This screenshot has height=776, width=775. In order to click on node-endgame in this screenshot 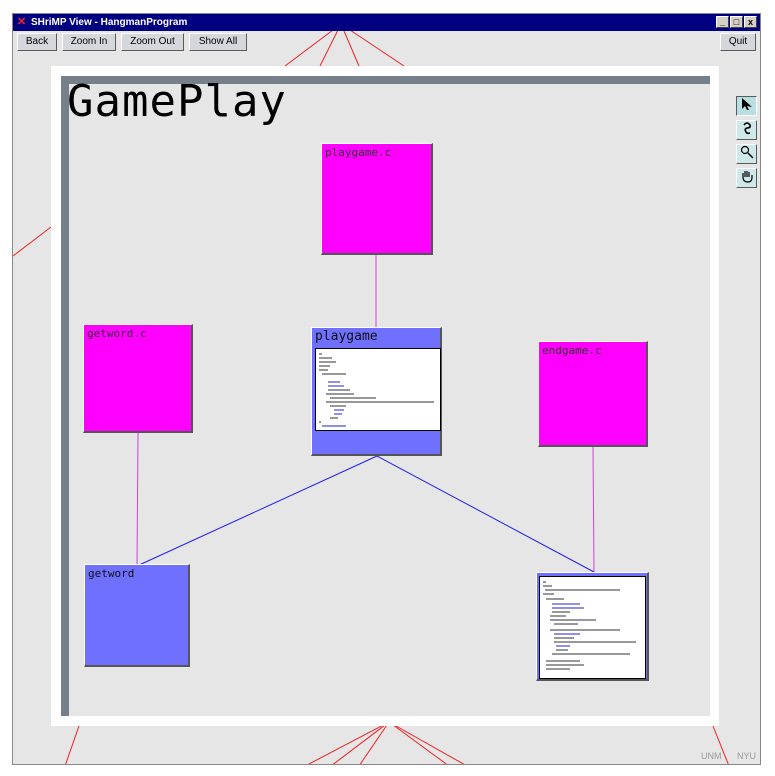, I will do `click(592, 626)`.